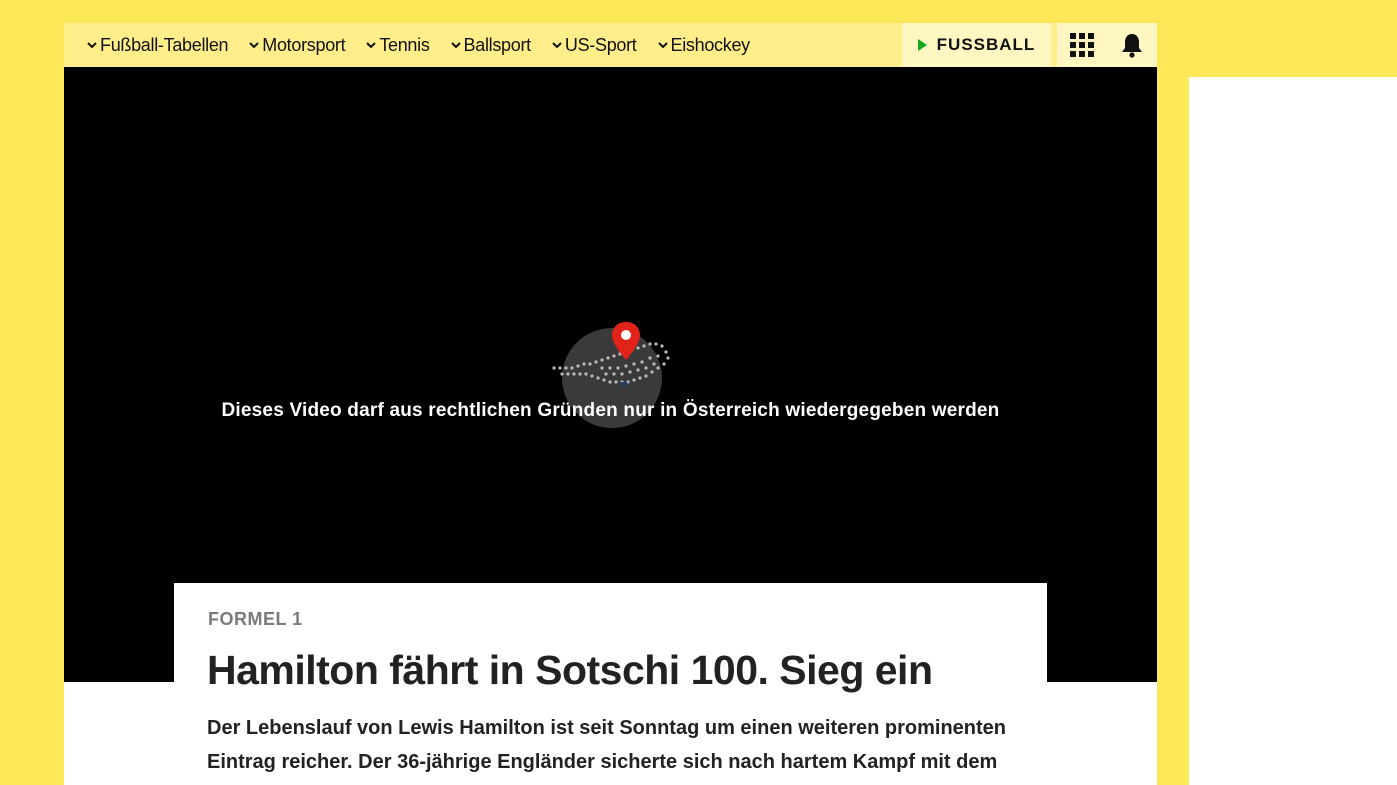 The width and height of the screenshot is (1397, 785). What do you see at coordinates (164, 44) in the screenshot?
I see `nav-item-label: Fußball-Tabellen` at bounding box center [164, 44].